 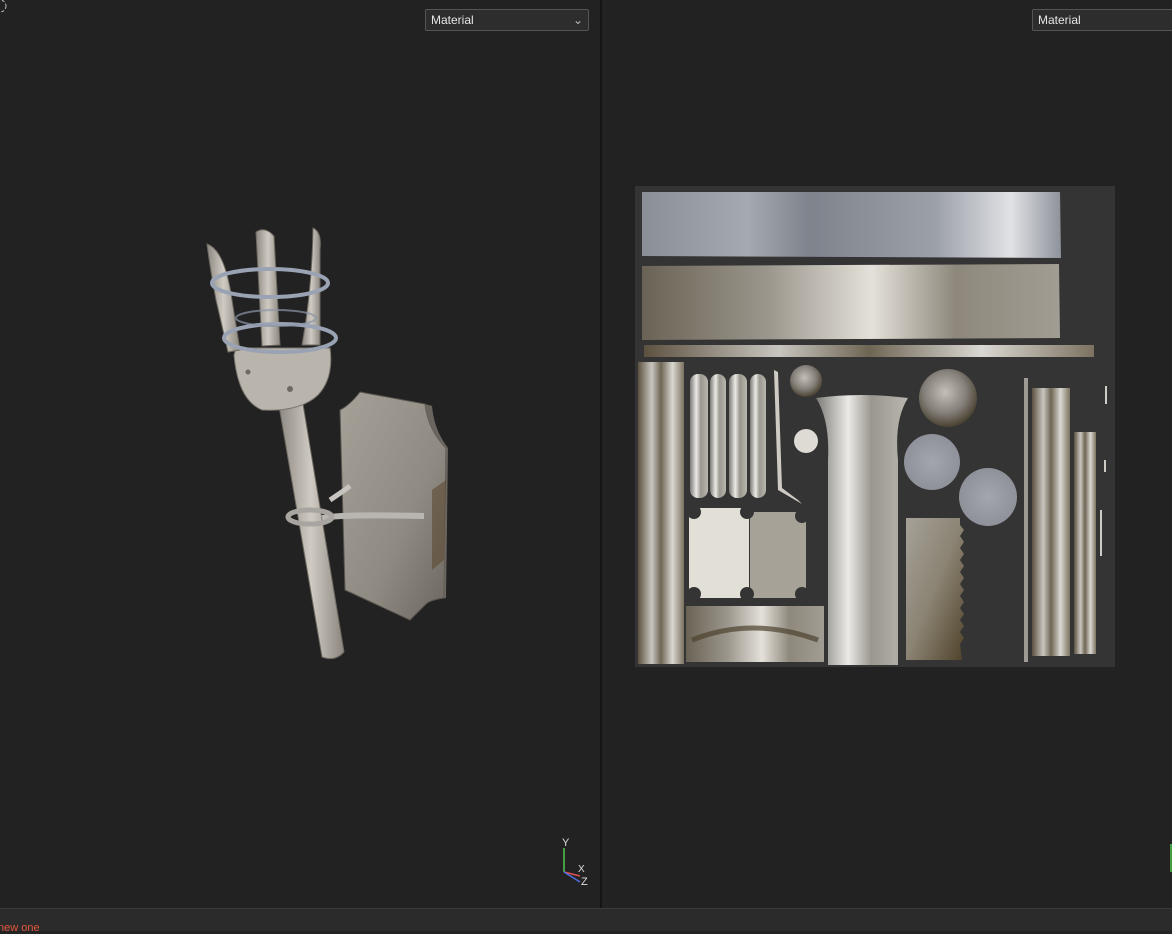 I want to click on axis-gizmo-partial, so click(x=1171, y=858).